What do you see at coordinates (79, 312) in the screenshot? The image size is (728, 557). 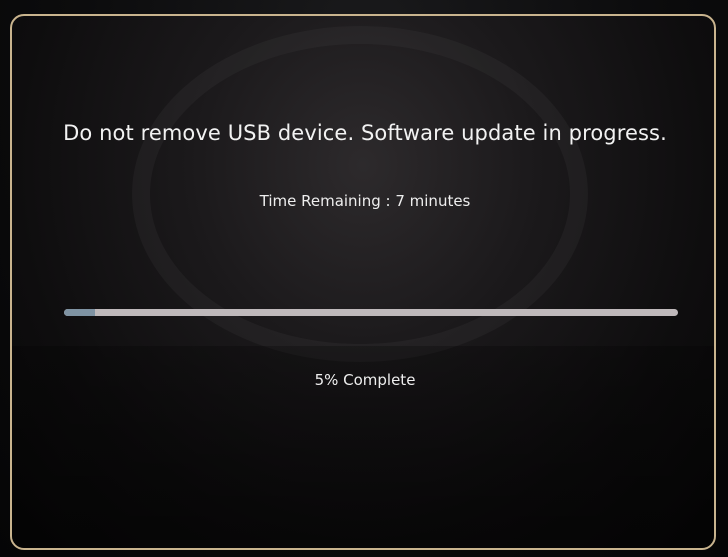 I see `update-progress-fill` at bounding box center [79, 312].